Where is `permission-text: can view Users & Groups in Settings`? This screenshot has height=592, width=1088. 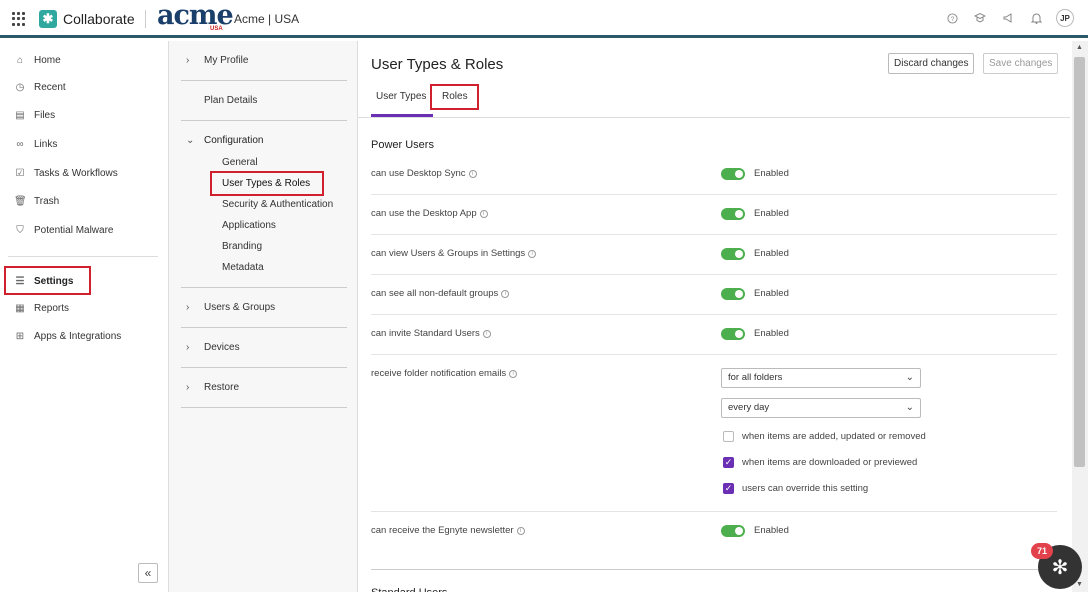 permission-text: can view Users & Groups in Settings is located at coordinates (448, 253).